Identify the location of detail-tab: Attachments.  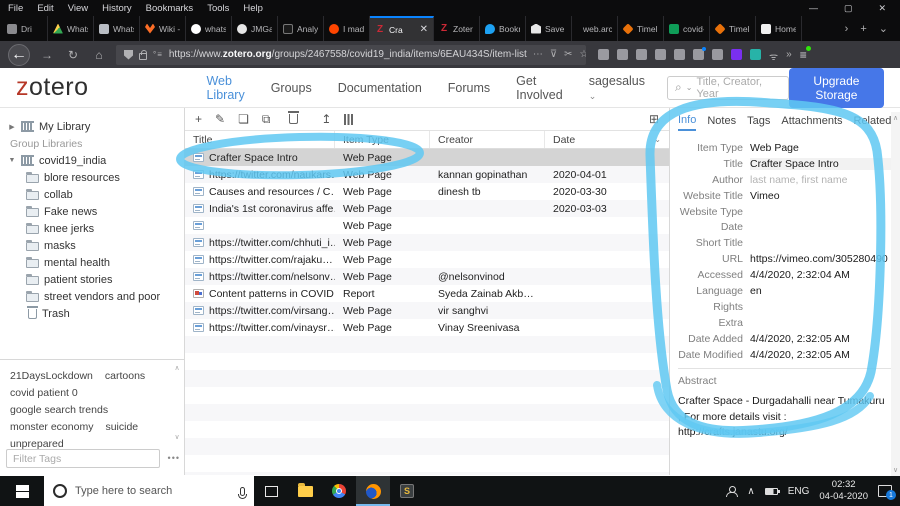
(811, 122).